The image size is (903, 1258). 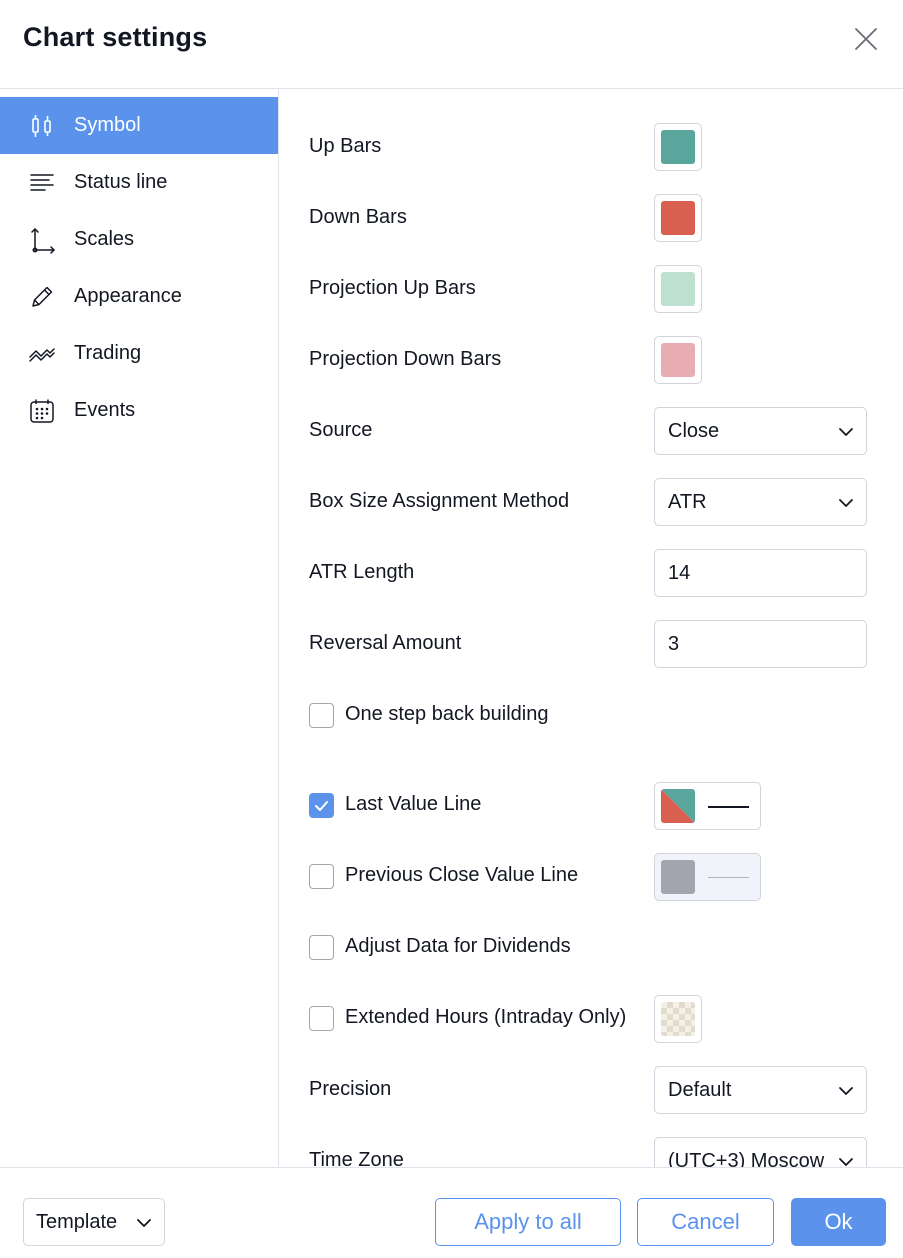 What do you see at coordinates (760, 1090) in the screenshot?
I see `precision-select: Default` at bounding box center [760, 1090].